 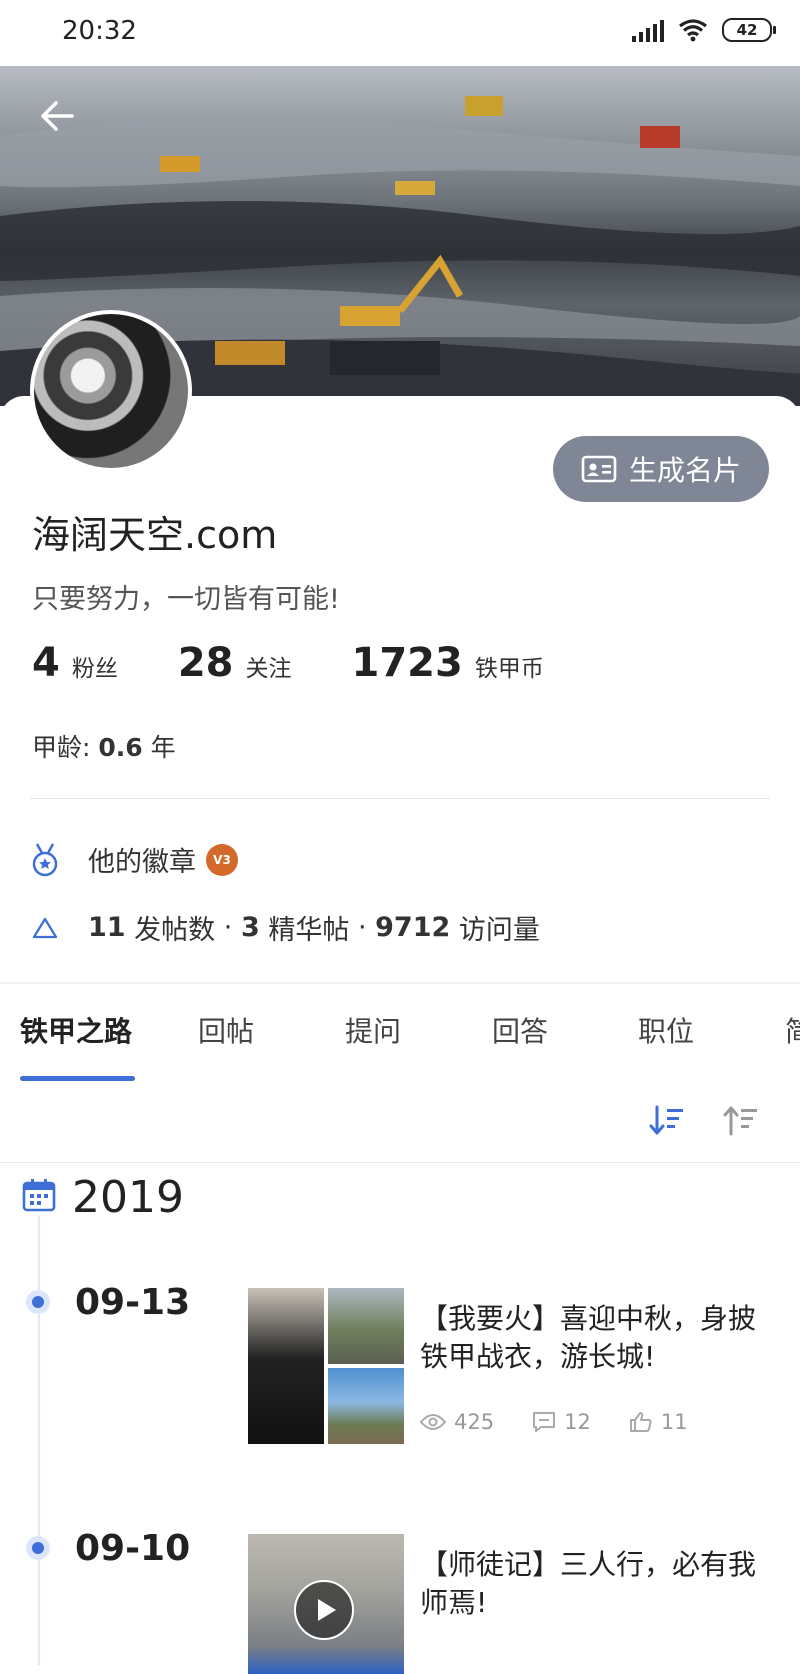 What do you see at coordinates (163, 747) in the screenshot?
I see `age-unit: 年` at bounding box center [163, 747].